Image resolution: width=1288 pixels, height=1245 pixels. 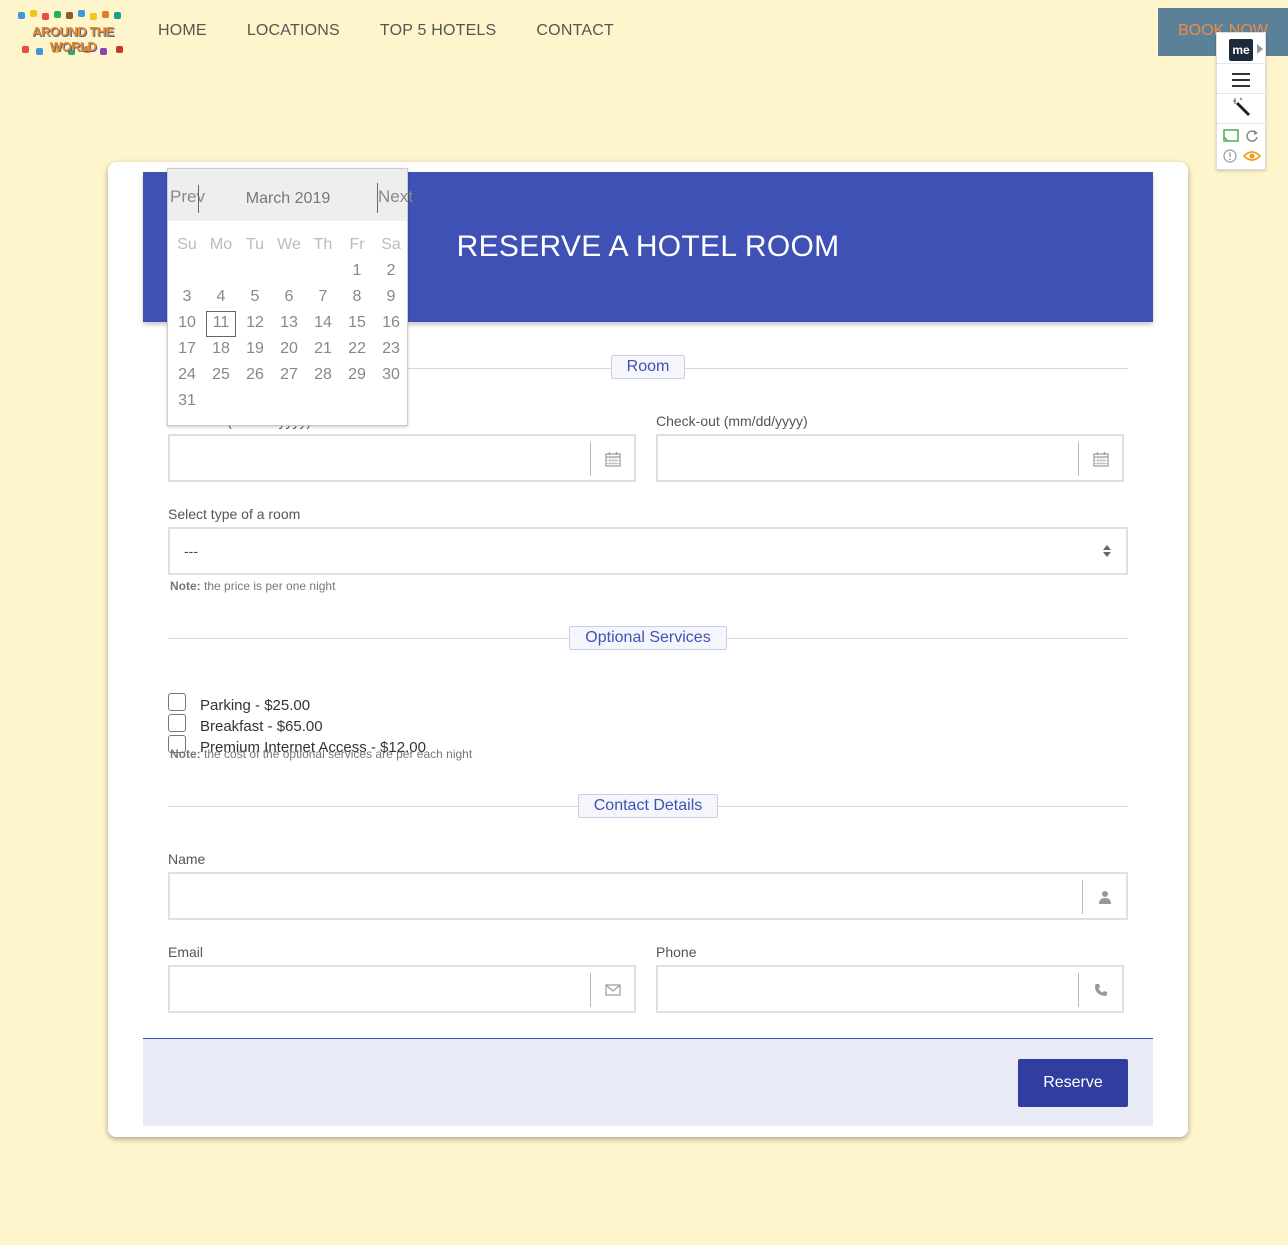 What do you see at coordinates (732, 421) in the screenshot?
I see `checkout-label: Check-out (mm/dd/yyyy)` at bounding box center [732, 421].